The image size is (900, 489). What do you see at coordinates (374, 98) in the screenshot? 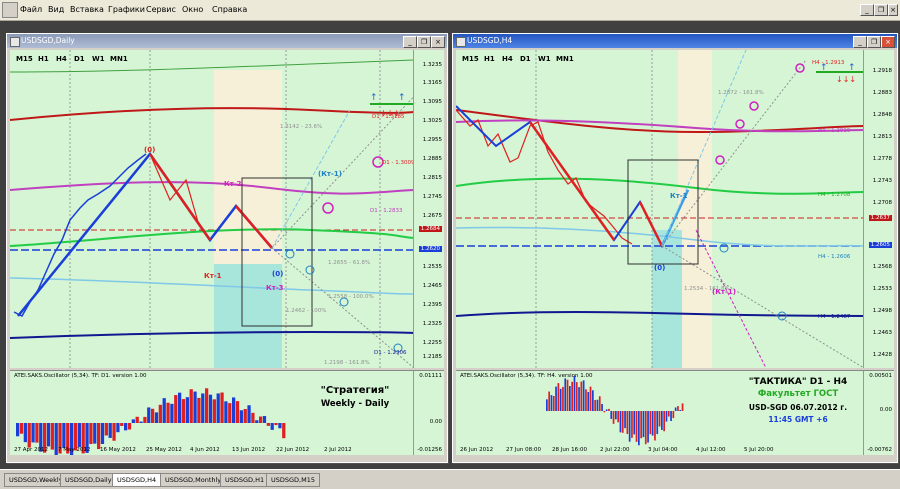
I see `arrow-up-icon: ↑` at bounding box center [374, 98].